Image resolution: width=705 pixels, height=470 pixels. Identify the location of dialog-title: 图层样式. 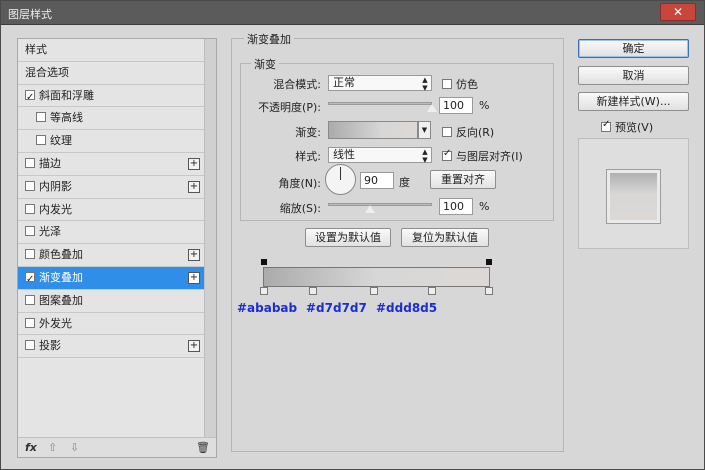
(30, 14).